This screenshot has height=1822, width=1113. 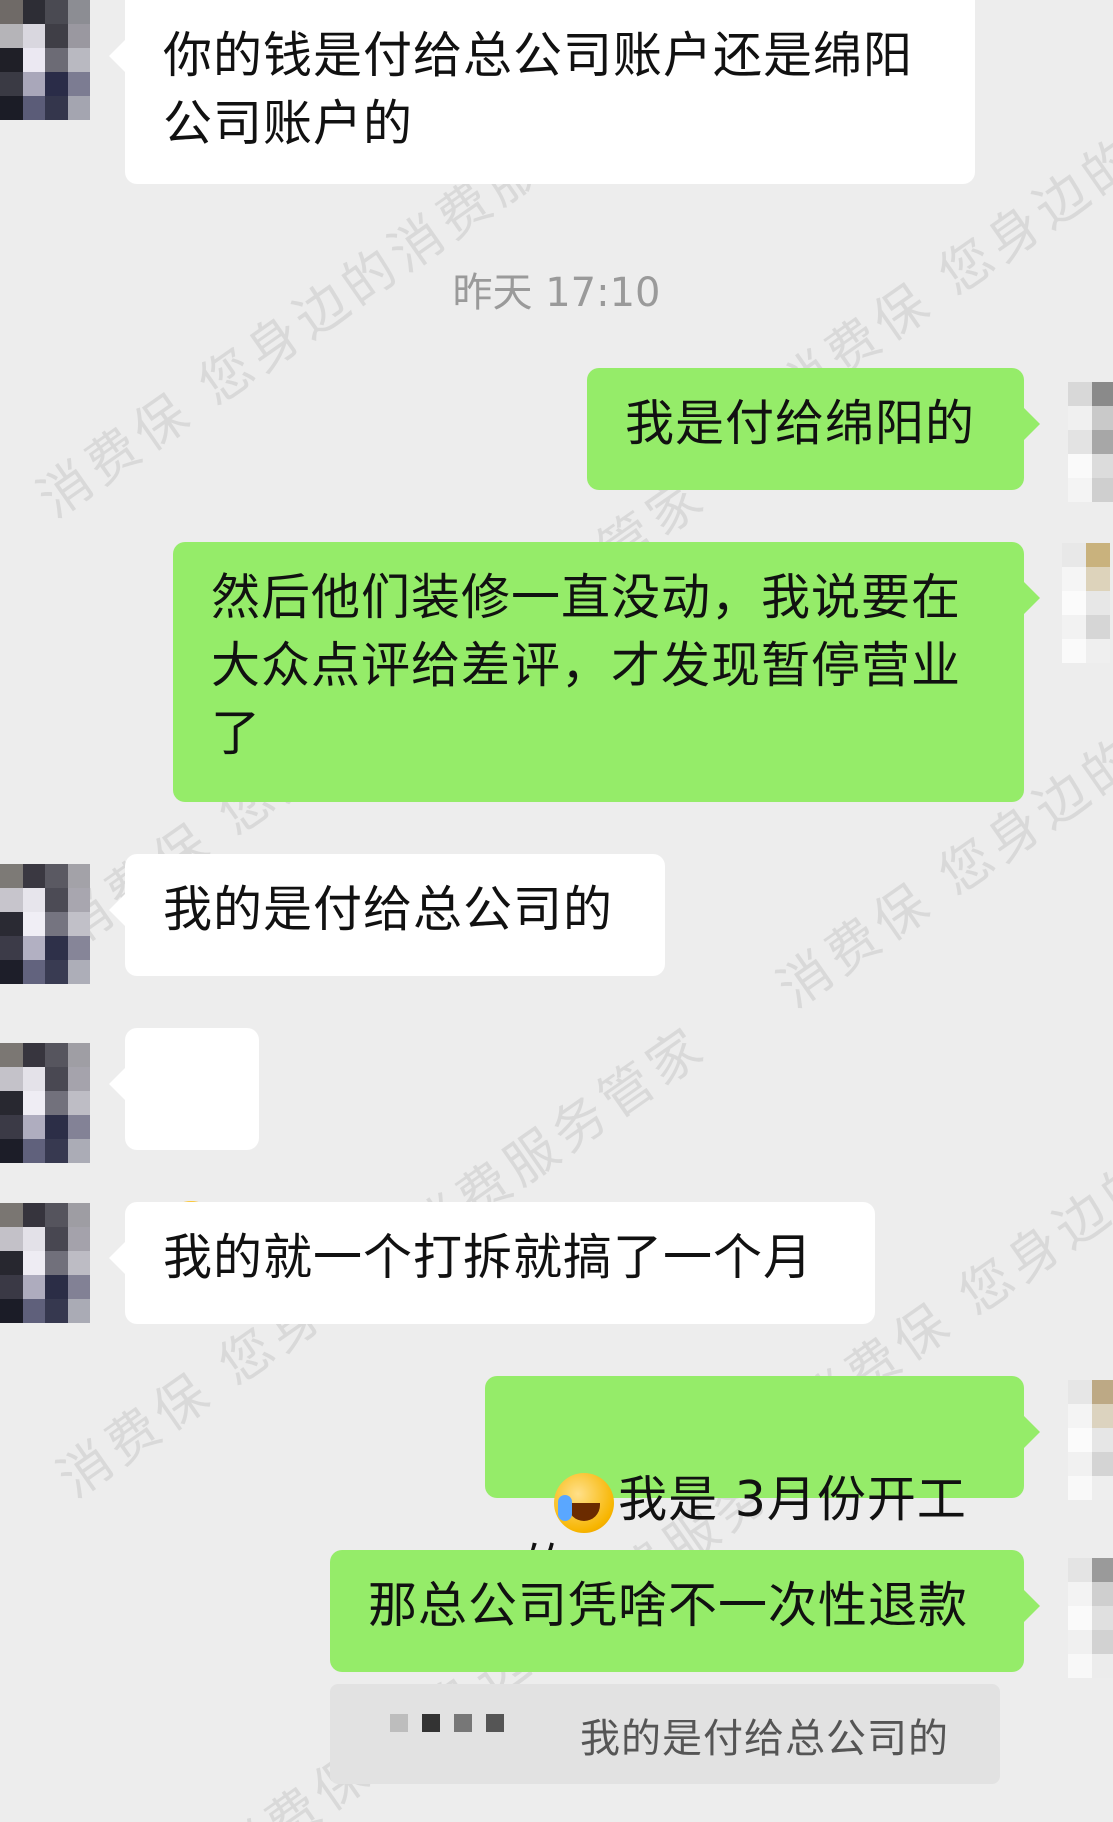 What do you see at coordinates (606, 672) in the screenshot?
I see `outgoing-message: 然后他们装修一直没动，我说要在大众点评给差评，才发现暂停营业了` at bounding box center [606, 672].